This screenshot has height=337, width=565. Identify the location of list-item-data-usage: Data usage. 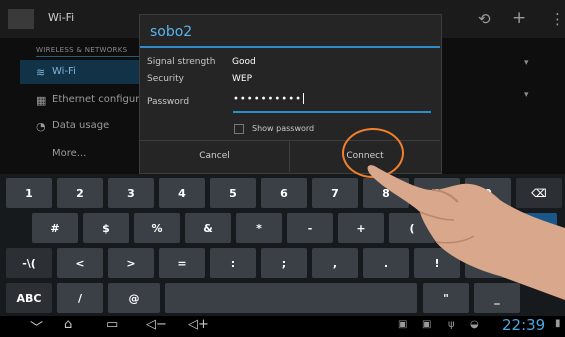
(80, 125).